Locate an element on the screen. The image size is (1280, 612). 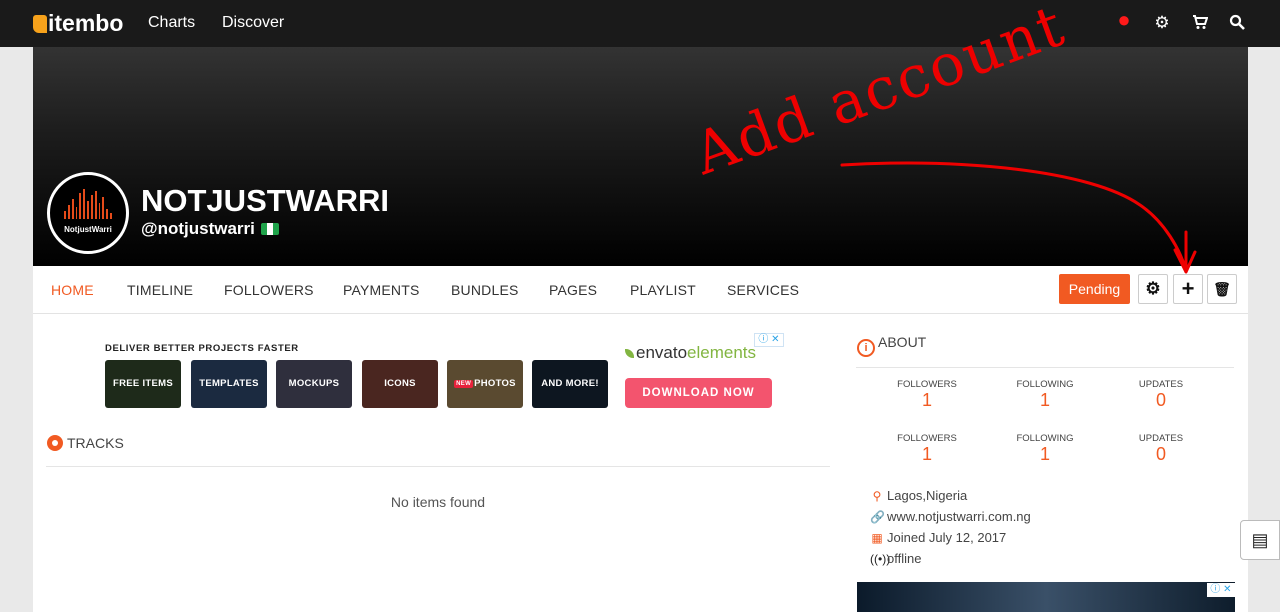
elements-brand: elements is located at coordinates (722, 352).